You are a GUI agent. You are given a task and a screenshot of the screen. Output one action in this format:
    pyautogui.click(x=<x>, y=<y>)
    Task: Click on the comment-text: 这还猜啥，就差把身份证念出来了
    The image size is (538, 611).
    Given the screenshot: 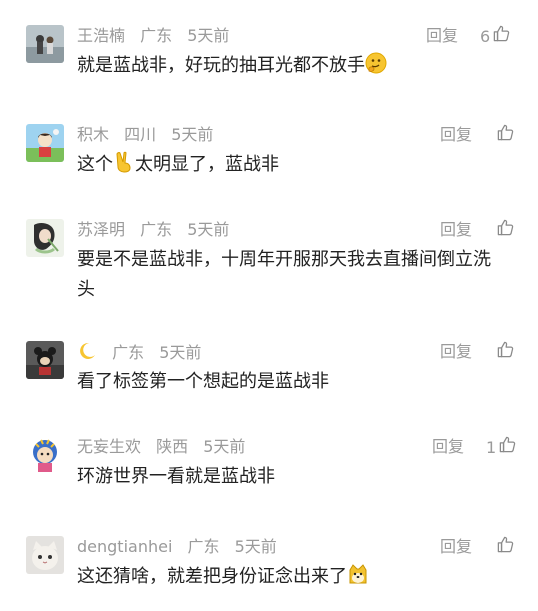 What is the action you would take?
    pyautogui.click(x=297, y=578)
    